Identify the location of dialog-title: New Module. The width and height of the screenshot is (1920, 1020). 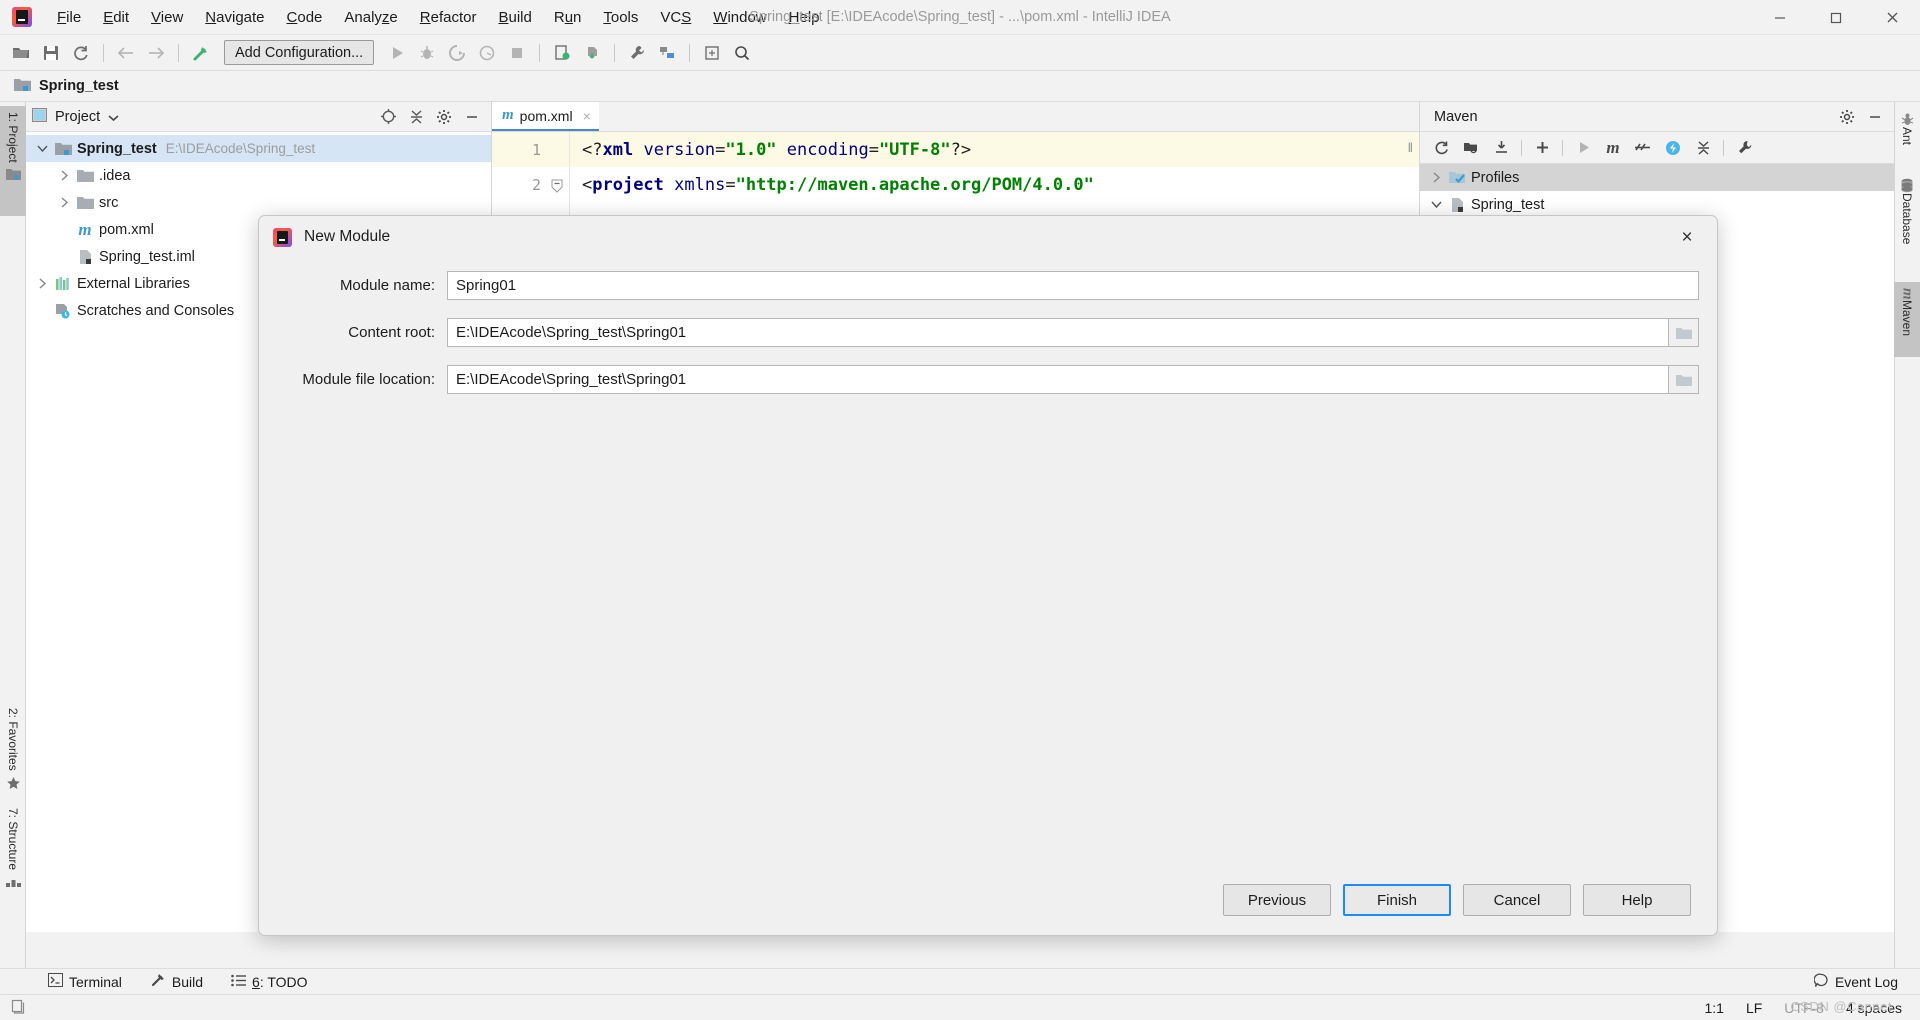
(347, 236).